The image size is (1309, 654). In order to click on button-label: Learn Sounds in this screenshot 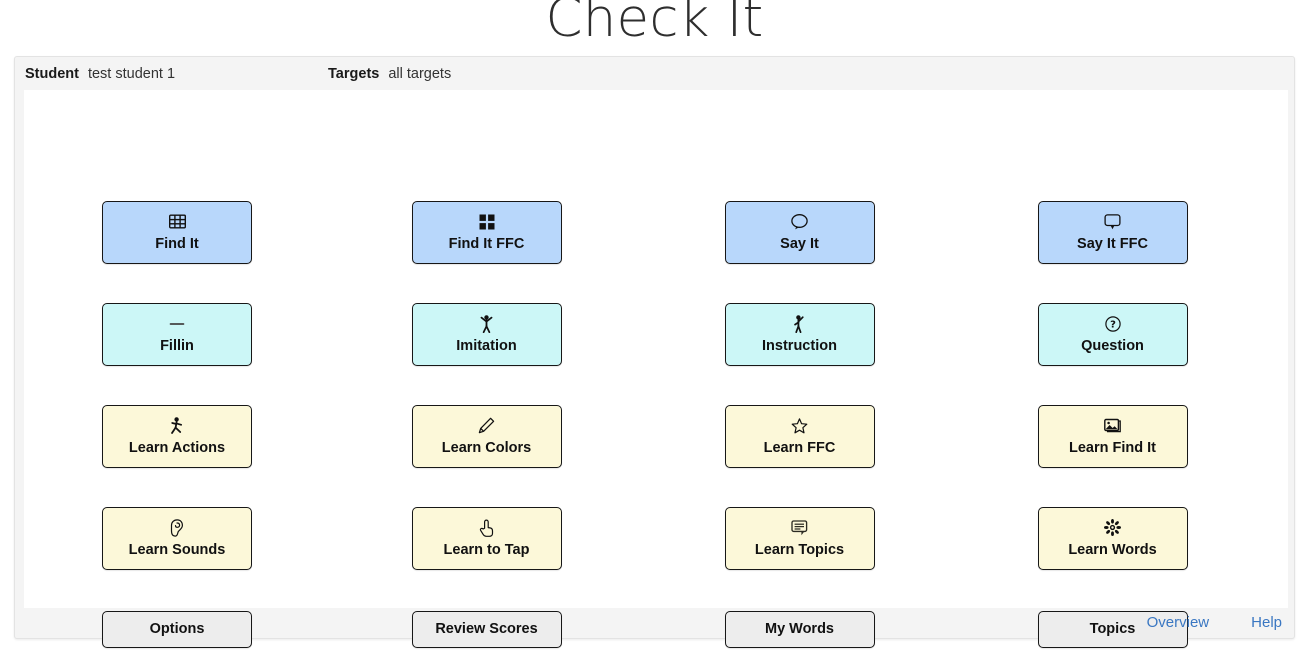, I will do `click(177, 549)`.